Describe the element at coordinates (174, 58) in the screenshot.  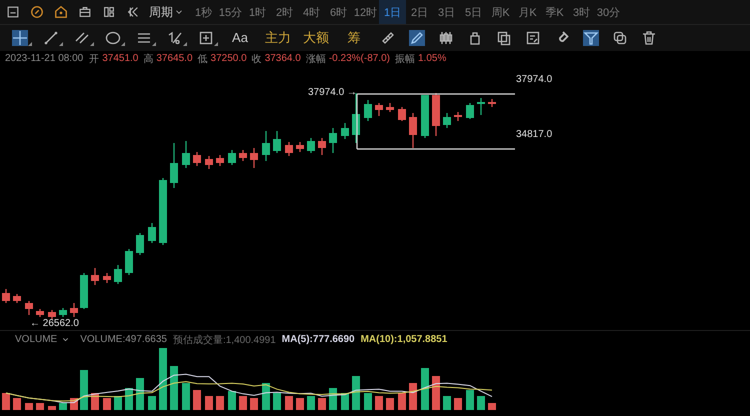
I see `quote-value: 37645.0` at that location.